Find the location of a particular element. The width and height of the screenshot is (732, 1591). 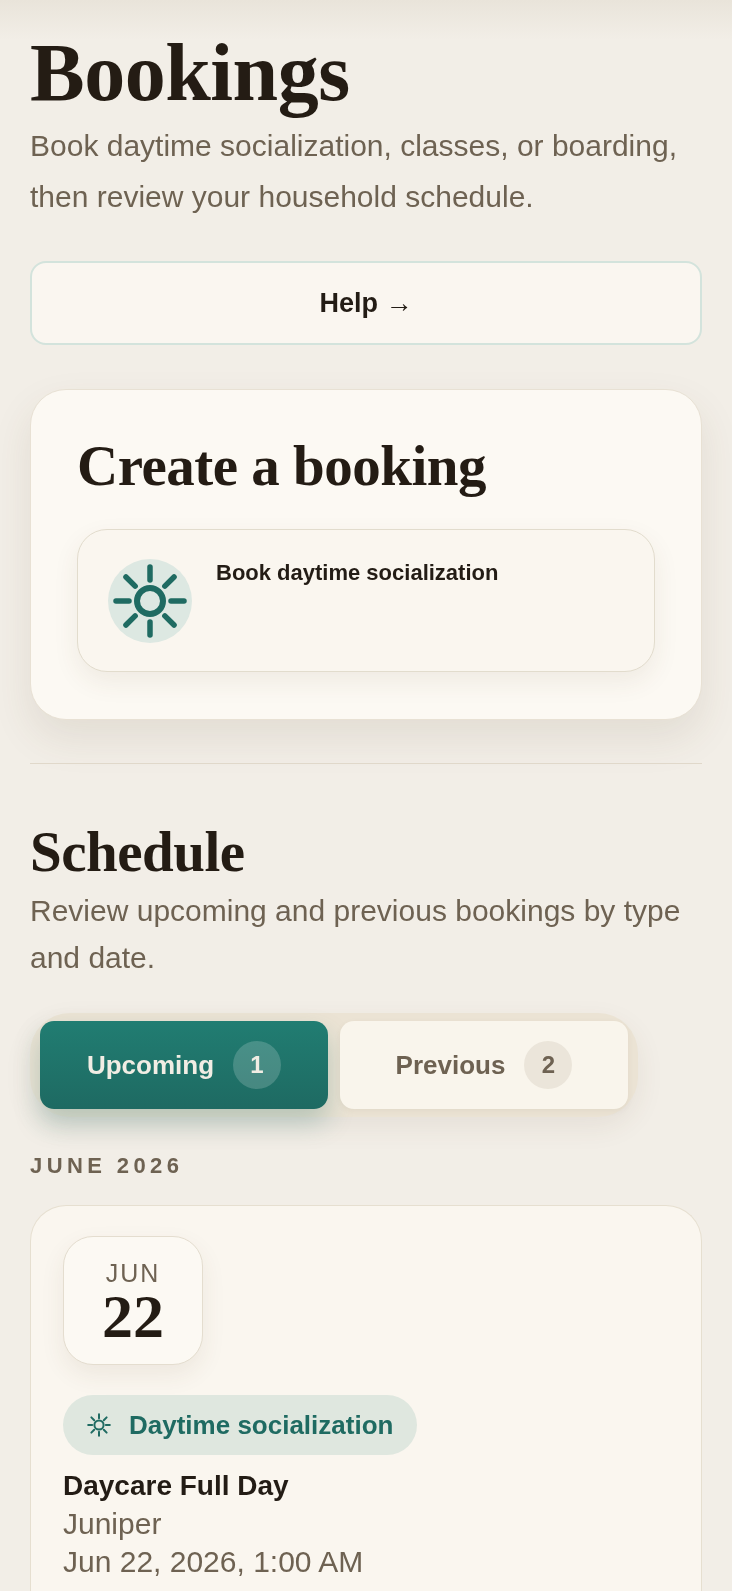

page-title: Bookings is located at coordinates (190, 73).